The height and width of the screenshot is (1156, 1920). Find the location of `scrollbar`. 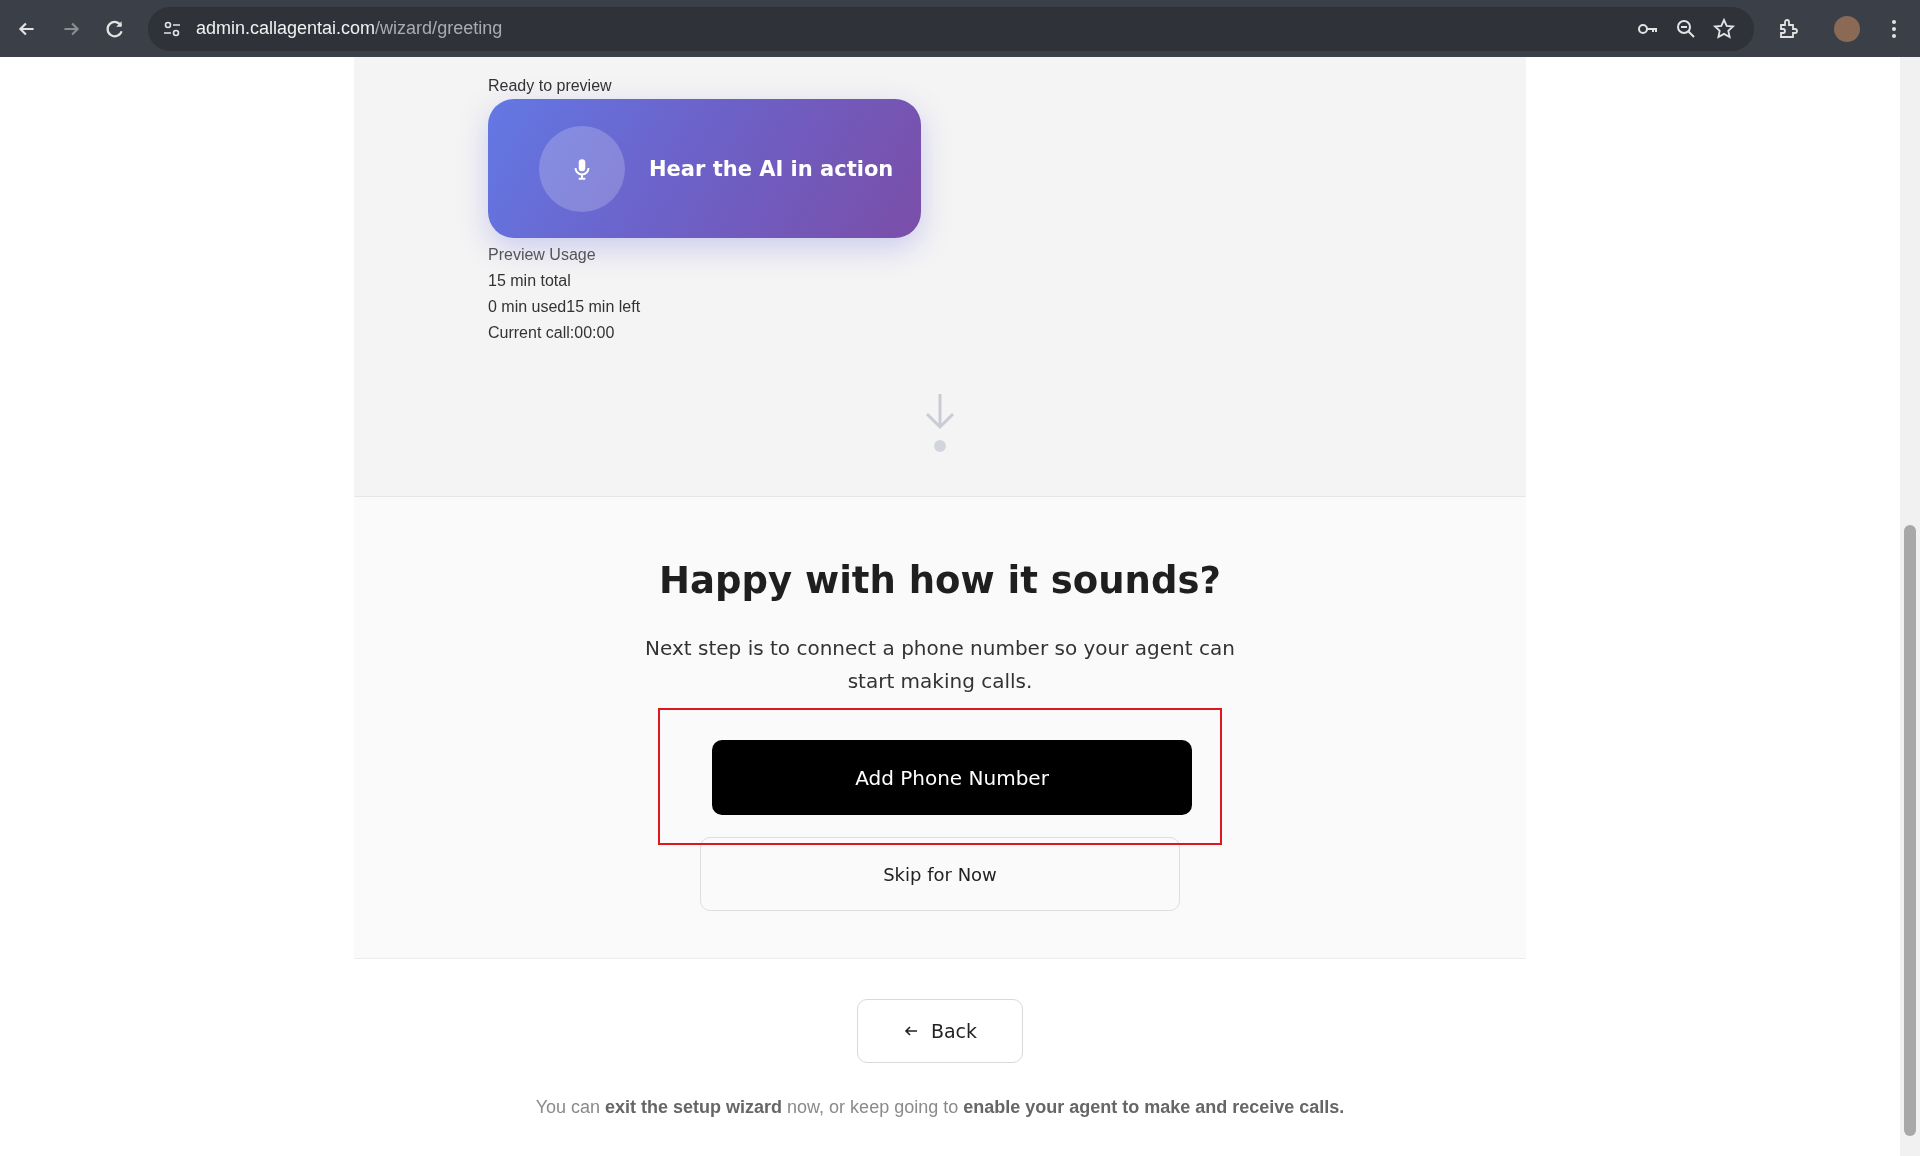

scrollbar is located at coordinates (1910, 606).